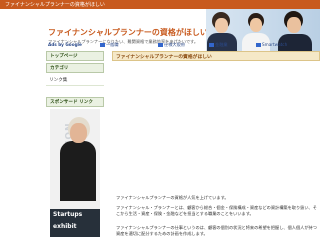 The height and width of the screenshot is (240, 320). What do you see at coordinates (75, 85) in the screenshot?
I see `sidebar-divider` at bounding box center [75, 85].